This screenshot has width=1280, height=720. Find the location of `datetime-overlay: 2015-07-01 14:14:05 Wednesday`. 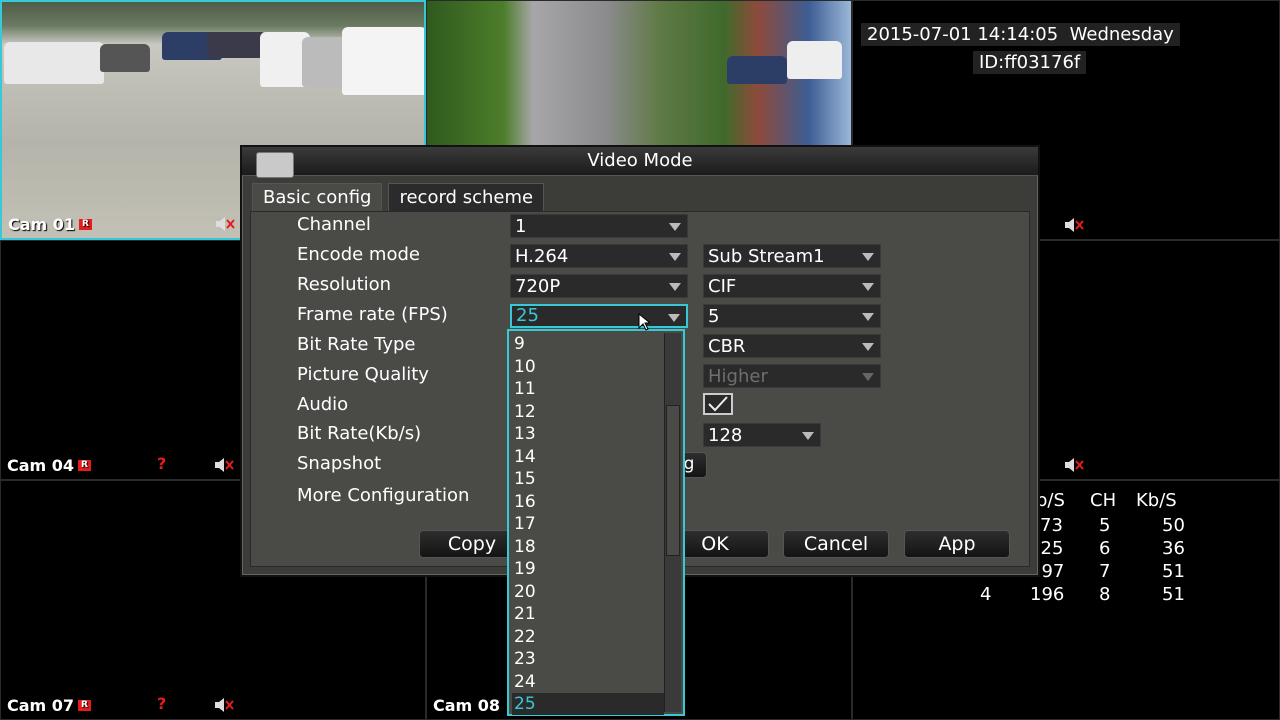

datetime-overlay: 2015-07-01 14:14:05 Wednesday is located at coordinates (1020, 34).